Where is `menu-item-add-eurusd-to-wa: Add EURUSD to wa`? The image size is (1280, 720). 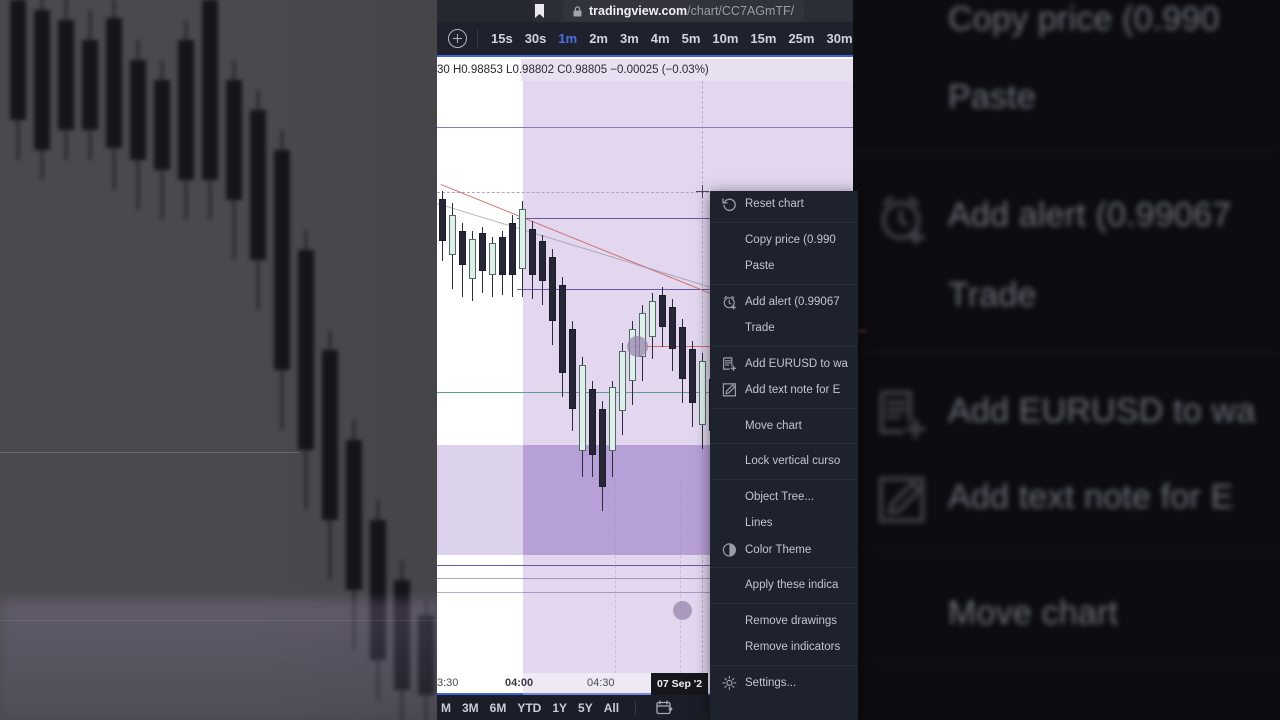 menu-item-add-eurusd-to-wa: Add EURUSD to wa is located at coordinates (784, 364).